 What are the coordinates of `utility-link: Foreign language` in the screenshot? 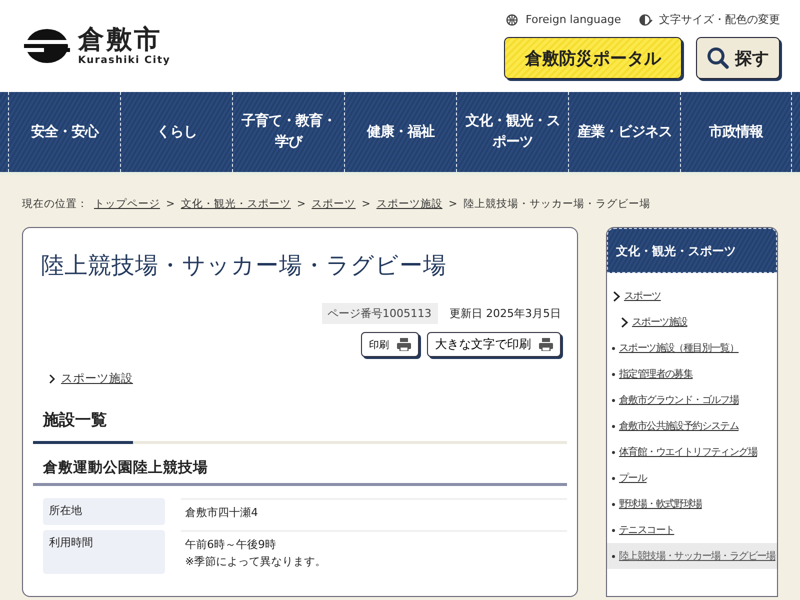 It's located at (573, 19).